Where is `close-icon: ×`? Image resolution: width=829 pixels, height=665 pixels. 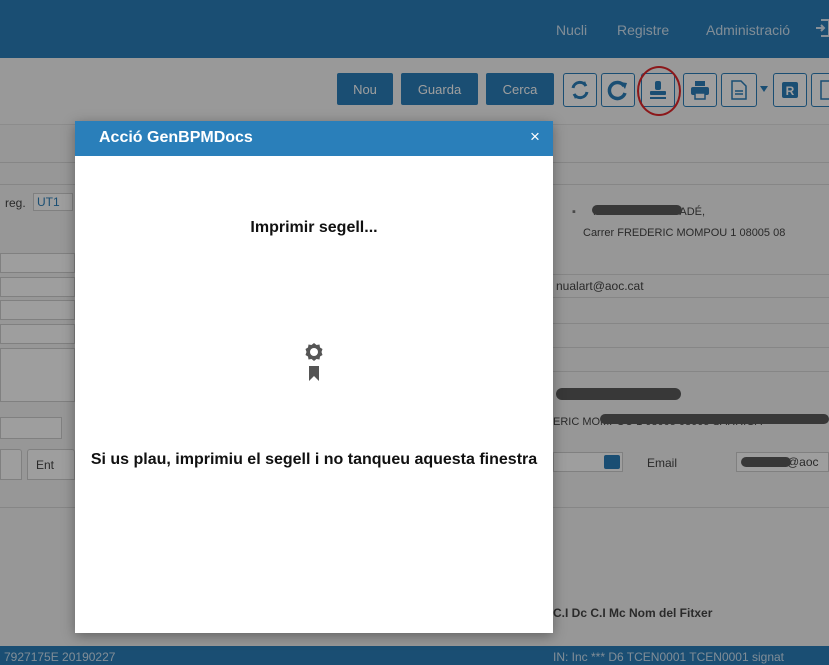
close-icon: × is located at coordinates (535, 137).